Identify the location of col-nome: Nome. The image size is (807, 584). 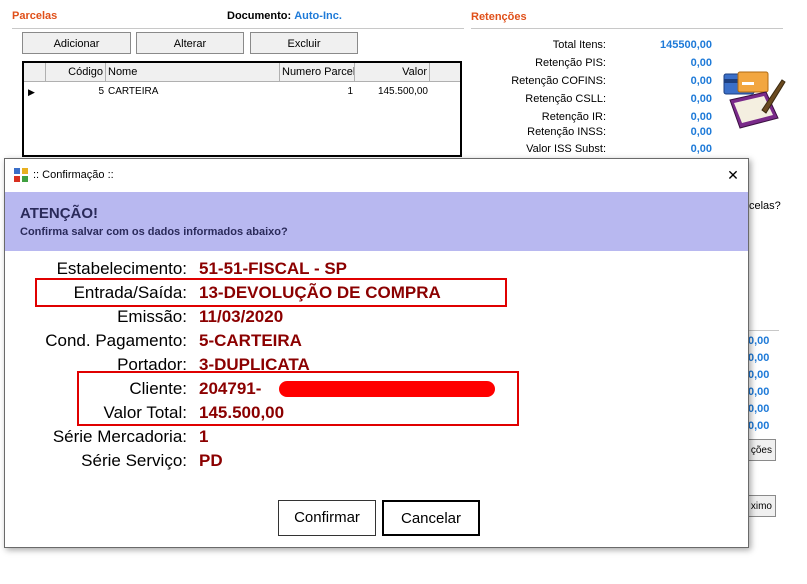
(193, 72).